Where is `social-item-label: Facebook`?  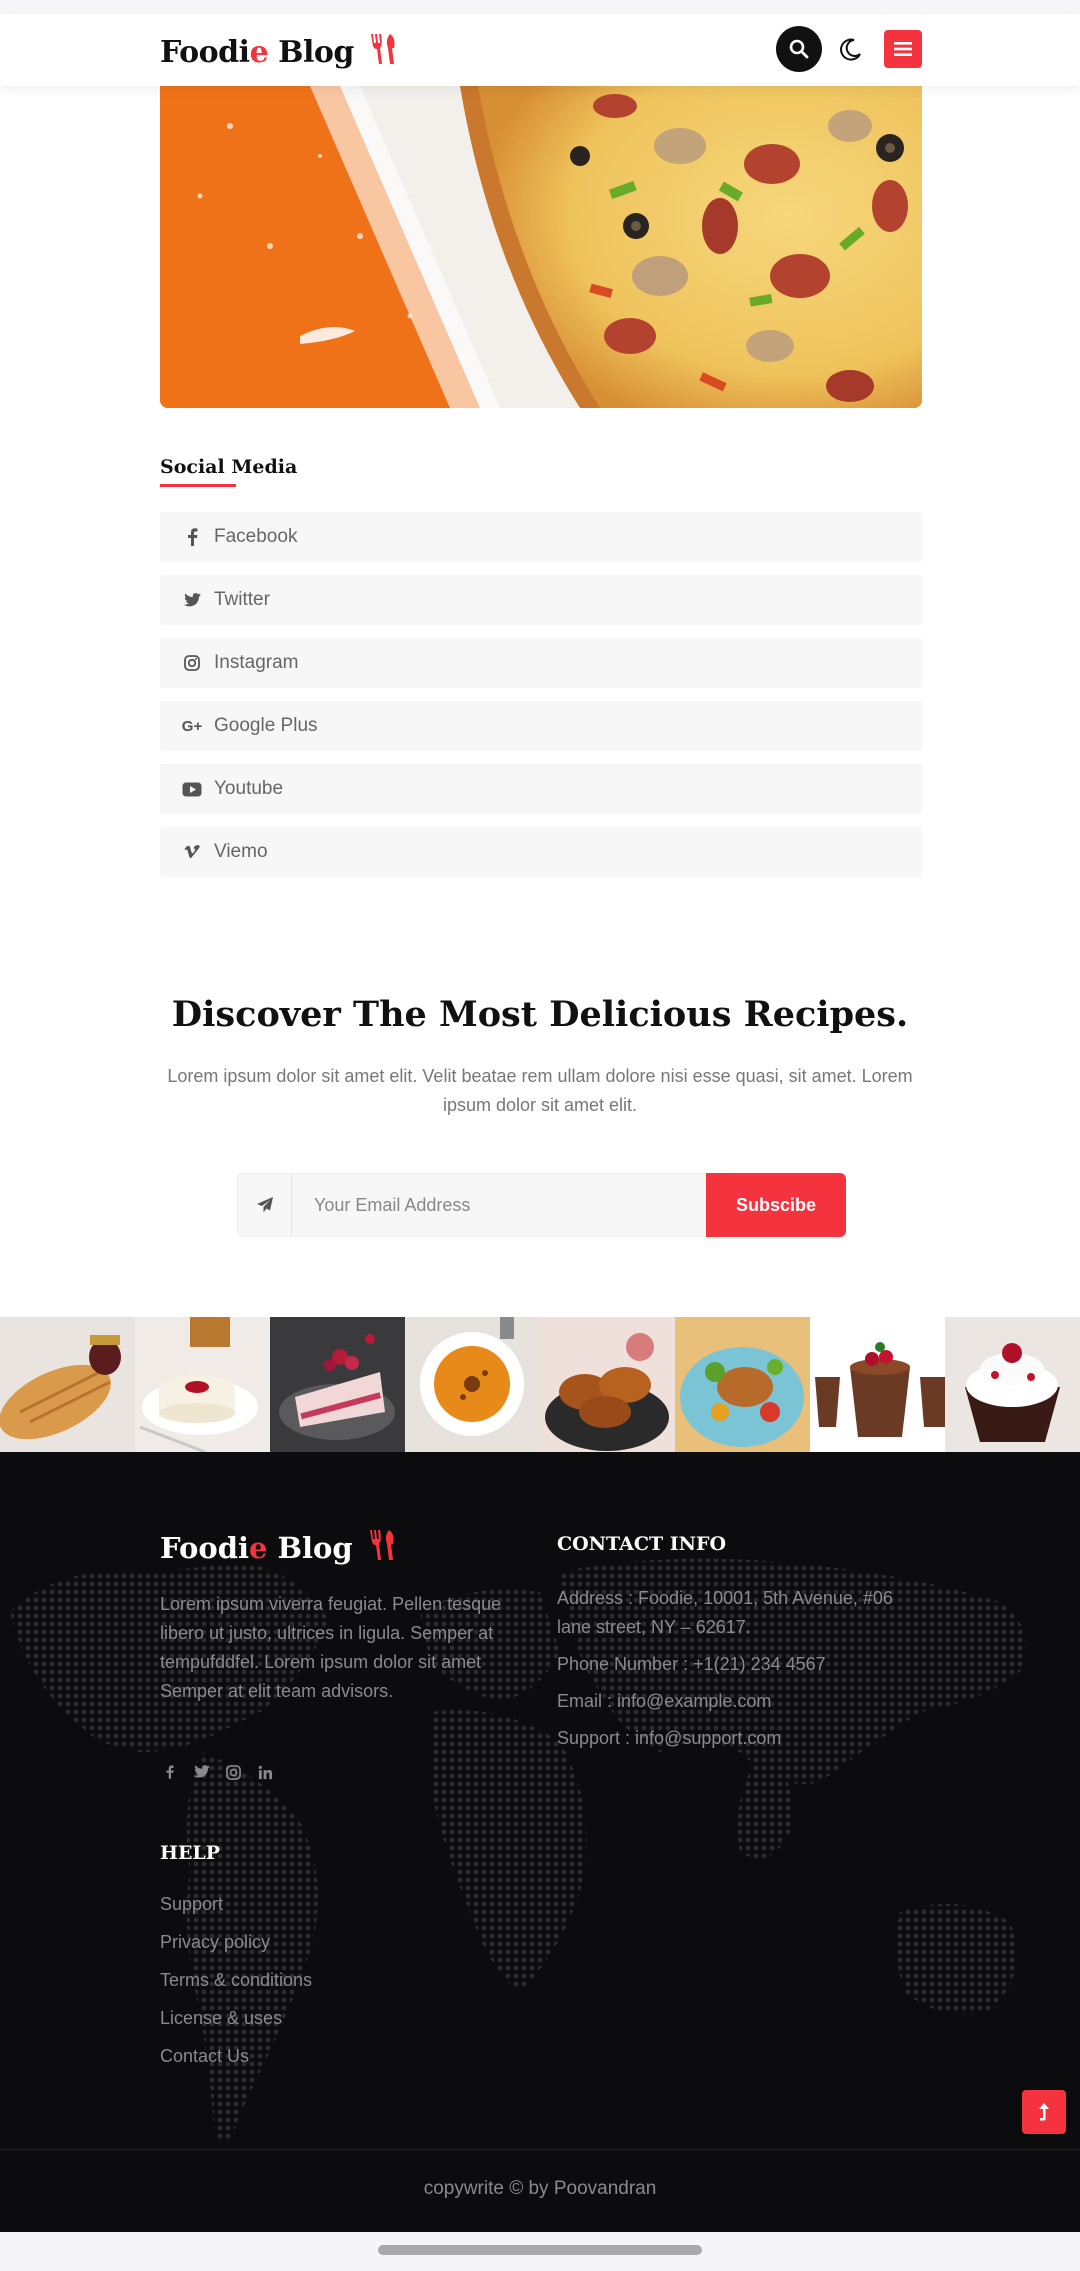
social-item-label: Facebook is located at coordinates (256, 536).